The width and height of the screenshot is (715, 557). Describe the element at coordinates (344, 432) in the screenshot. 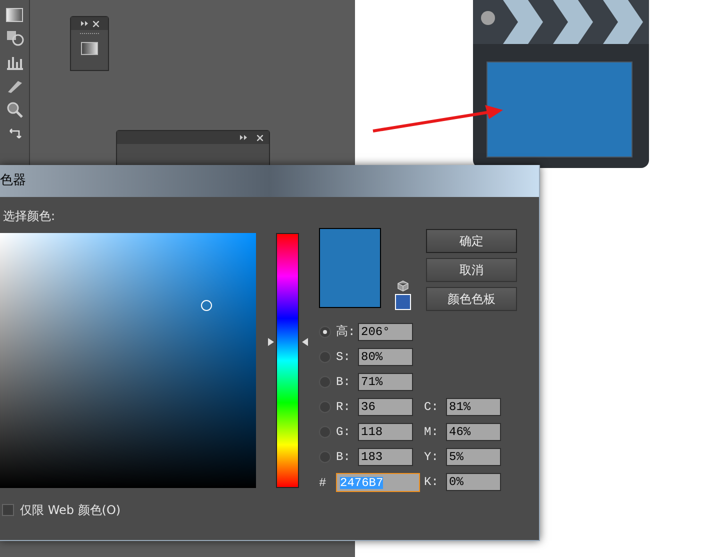

I see `field-label: G:` at that location.